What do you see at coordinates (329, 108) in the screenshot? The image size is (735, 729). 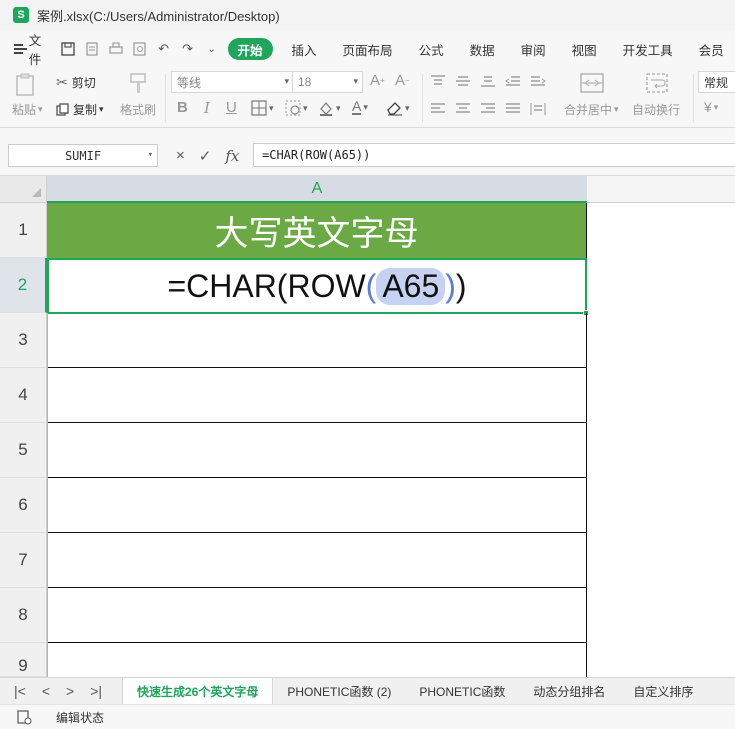 I see `fill-color-icon: ▾` at bounding box center [329, 108].